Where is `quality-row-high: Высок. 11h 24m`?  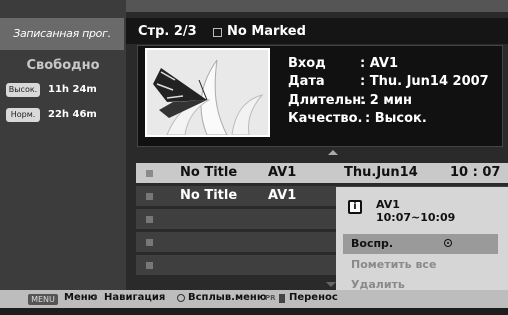
quality-row-high: Высок. 11h 24m is located at coordinates (61, 91).